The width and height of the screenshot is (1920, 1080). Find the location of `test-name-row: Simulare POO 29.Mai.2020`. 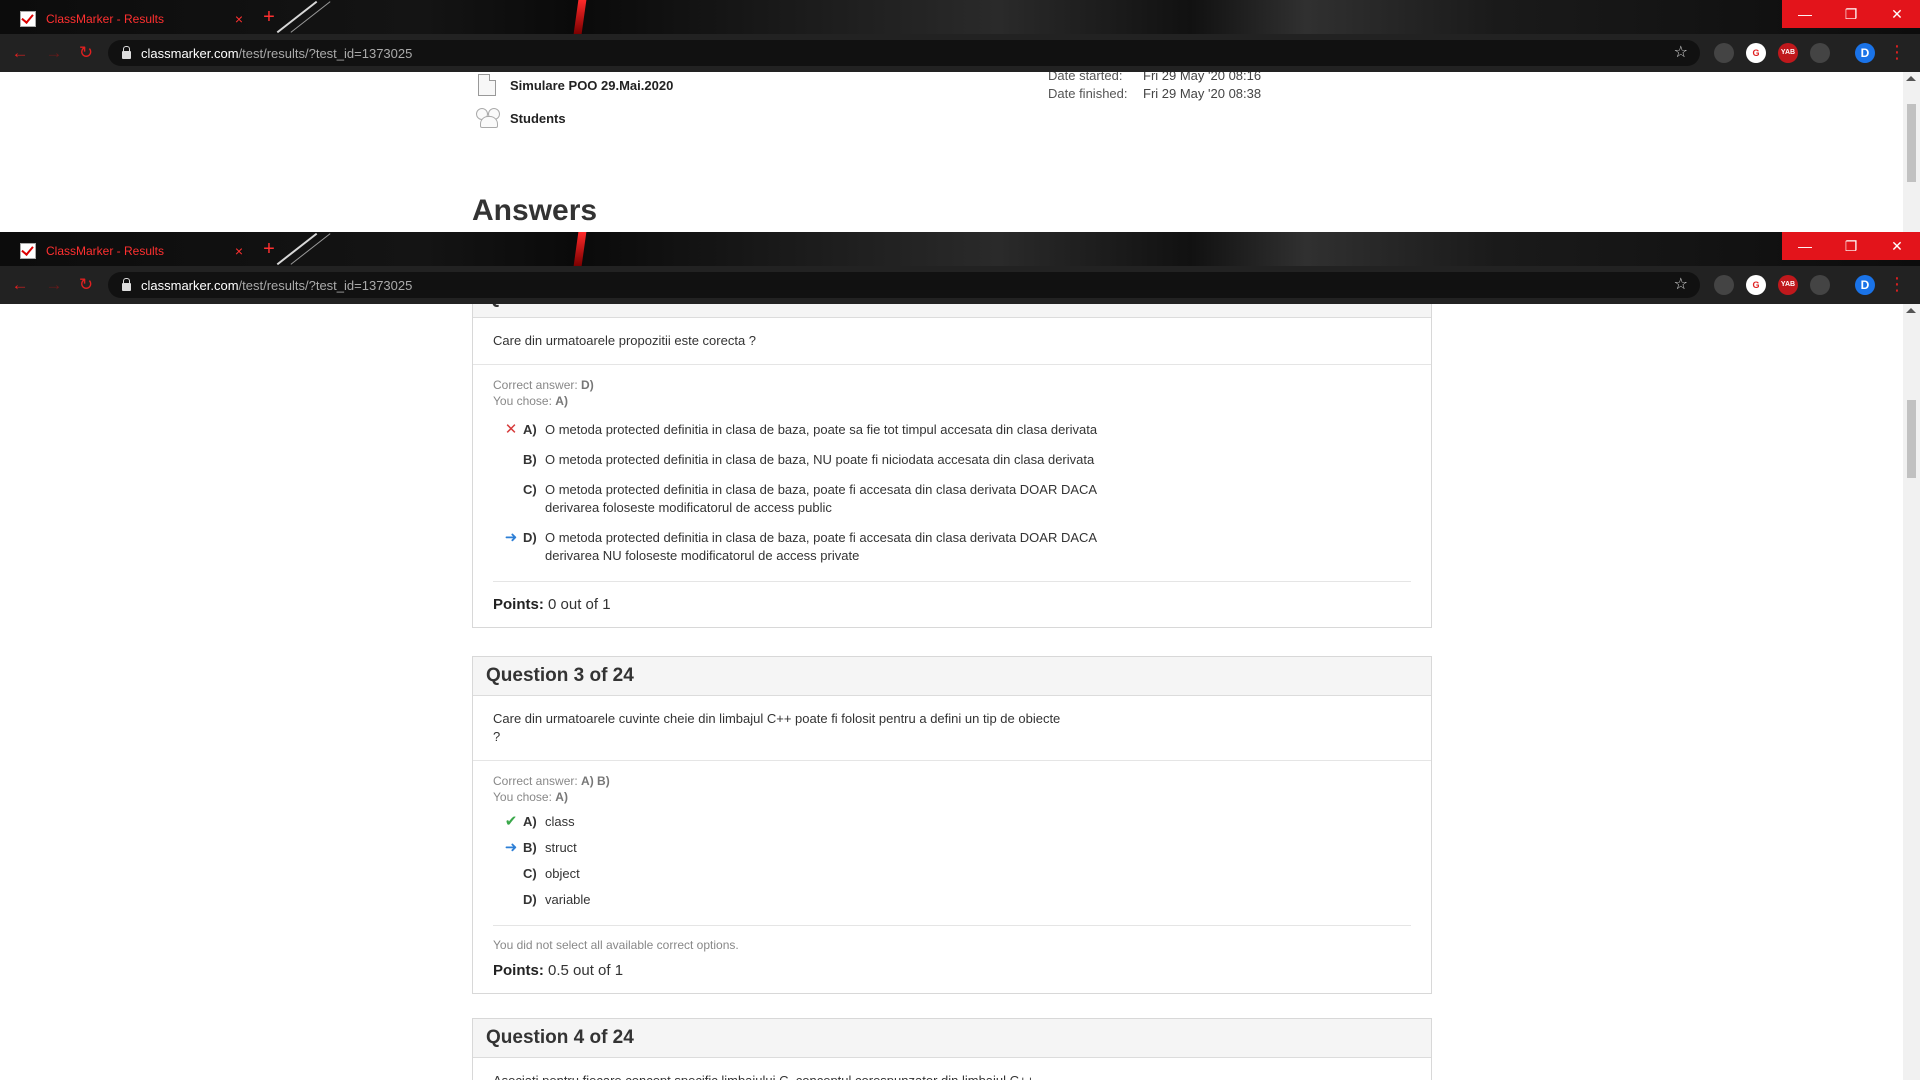

test-name-row: Simulare POO 29.Mai.2020 is located at coordinates (575, 85).